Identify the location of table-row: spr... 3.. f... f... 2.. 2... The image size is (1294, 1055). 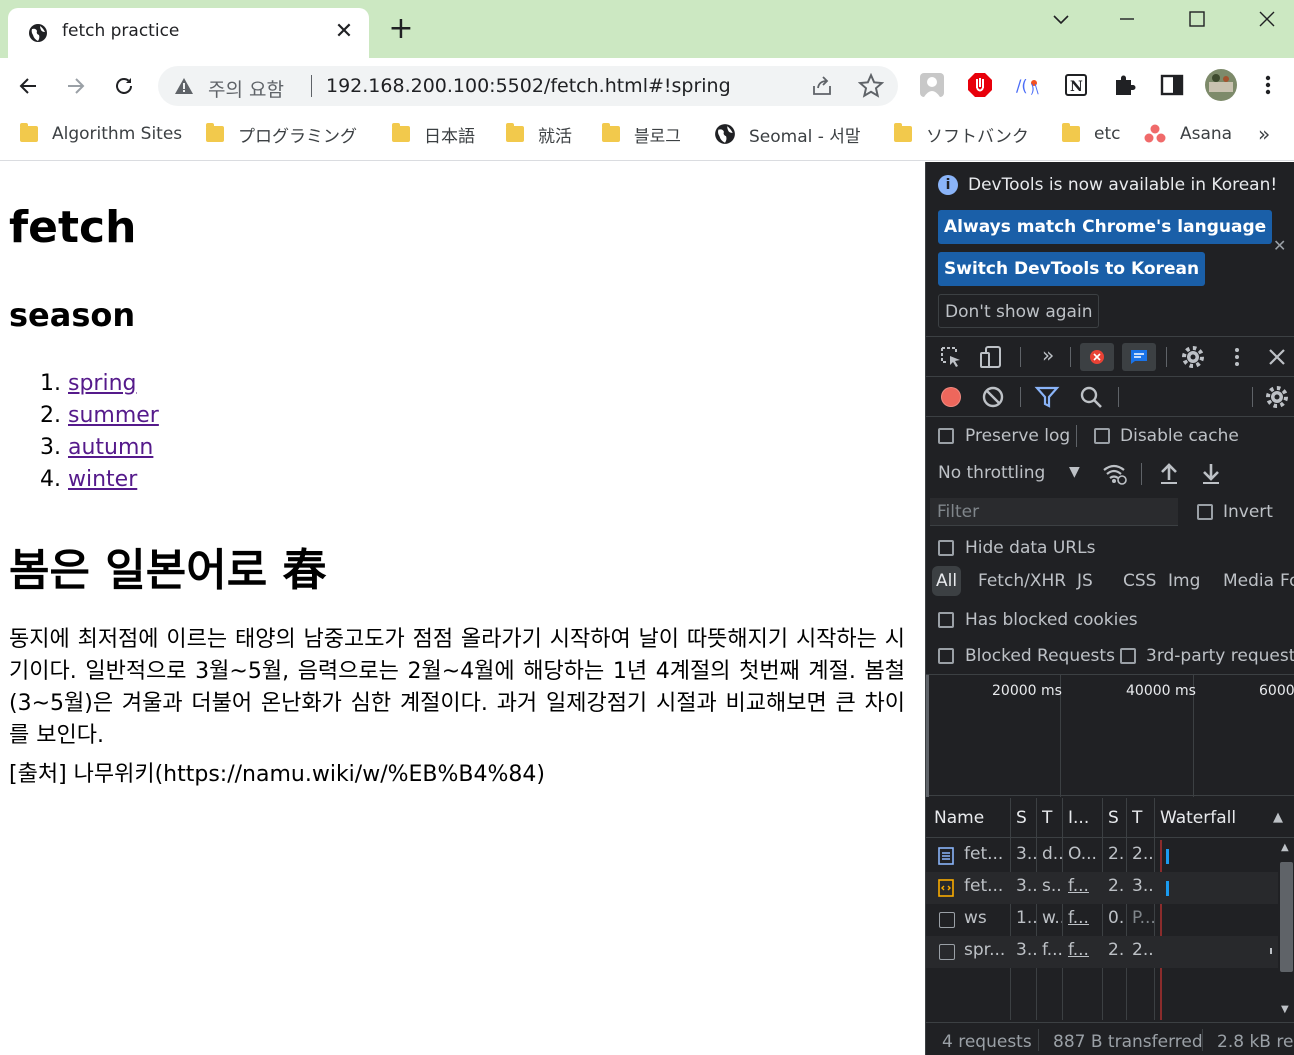
(1102, 952).